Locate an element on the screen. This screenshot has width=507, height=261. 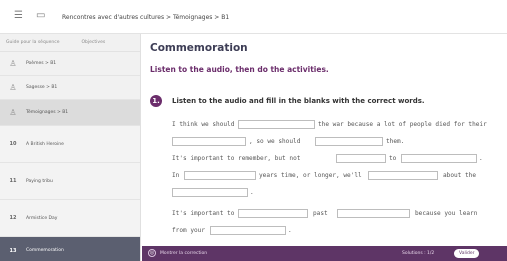
correction-icon: ◎ is located at coordinates (152, 253).